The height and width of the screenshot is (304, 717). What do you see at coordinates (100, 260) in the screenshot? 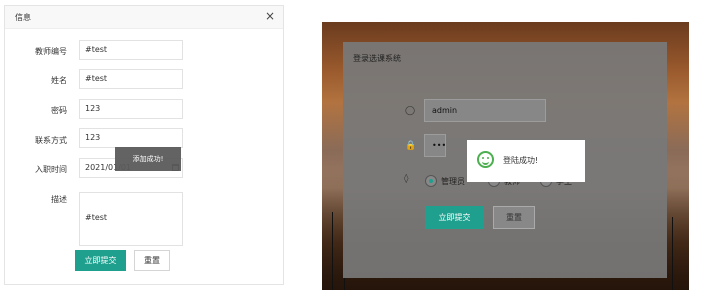
I see `submit-button: 立即提交` at bounding box center [100, 260].